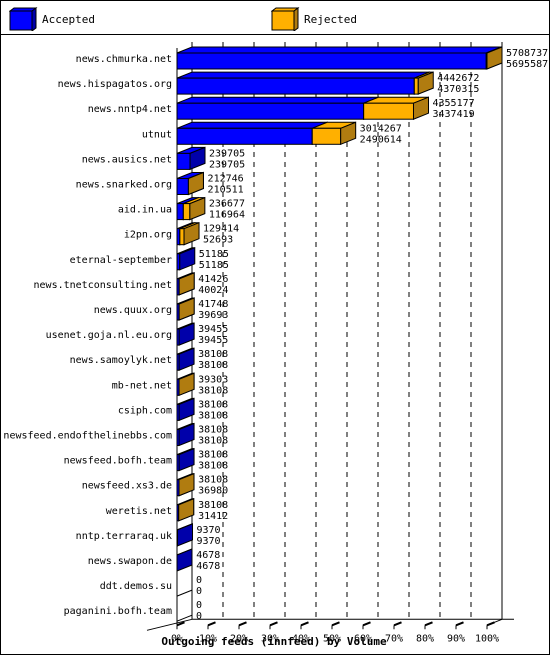 The image size is (550, 655). What do you see at coordinates (109, 335) in the screenshot?
I see `category-label: usenet.goja.nl.eu.org` at bounding box center [109, 335].